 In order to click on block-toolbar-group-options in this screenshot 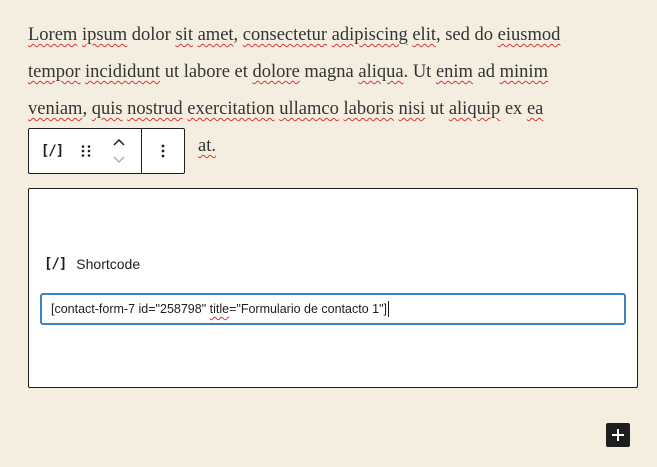, I will do `click(163, 151)`.